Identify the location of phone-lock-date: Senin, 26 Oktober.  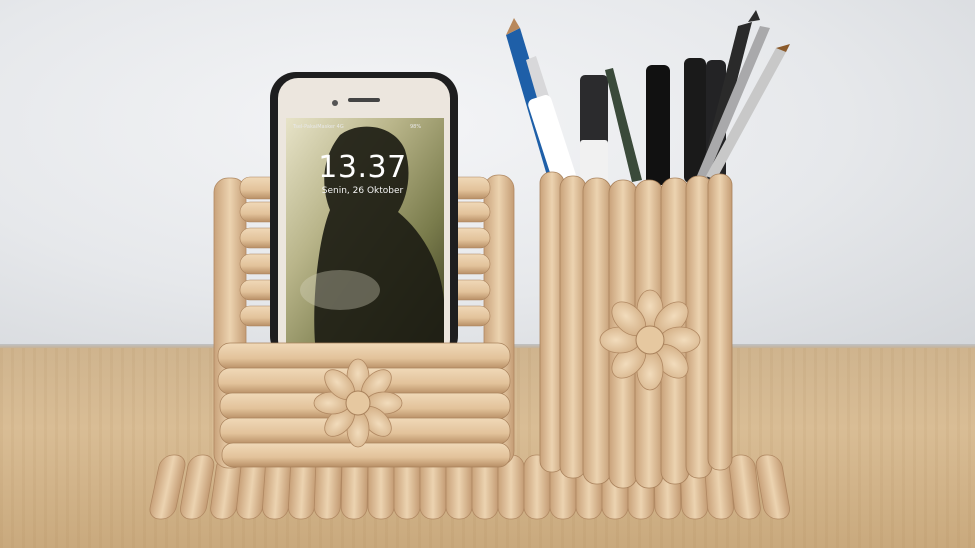
(362, 191).